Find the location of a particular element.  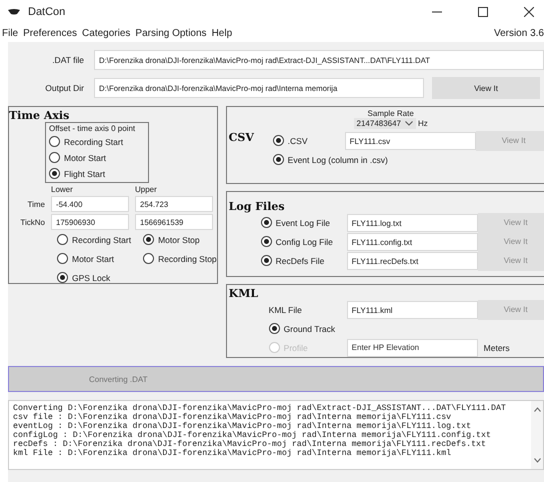

field-label: KML File is located at coordinates (285, 309).